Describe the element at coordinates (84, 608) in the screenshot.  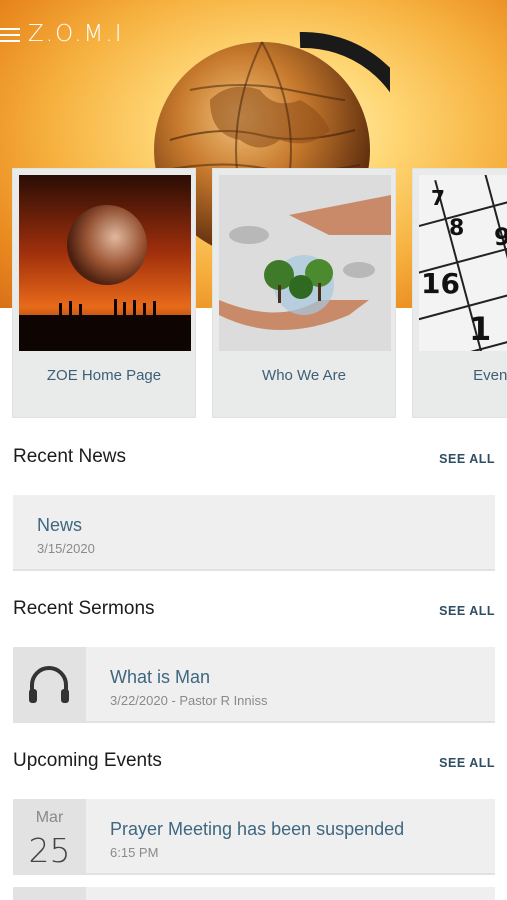
I see `section-title: Recent Sermons` at that location.